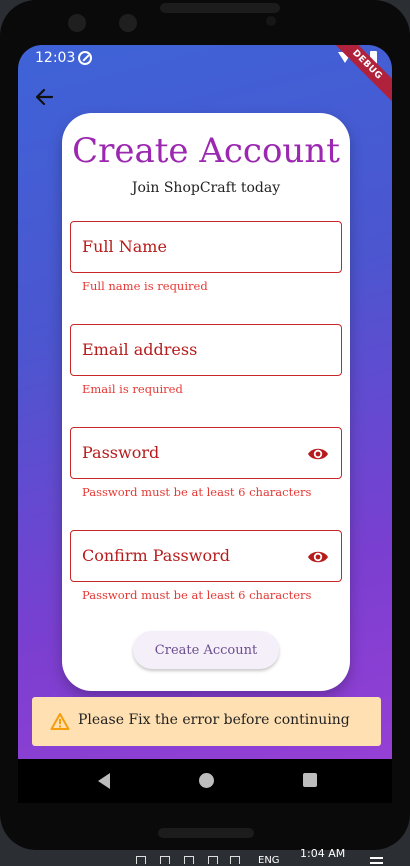  I want to click on confirm-password-label: Confirm Password, so click(156, 555).